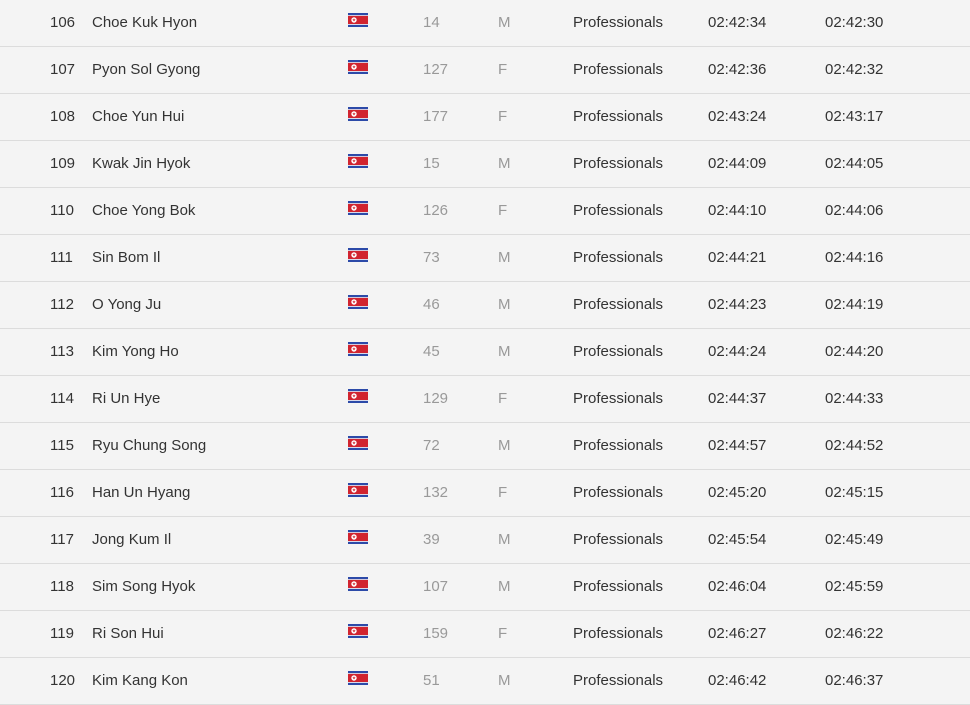 This screenshot has width=970, height=705. I want to click on gun-time-cell: 02:45:54, so click(737, 539).